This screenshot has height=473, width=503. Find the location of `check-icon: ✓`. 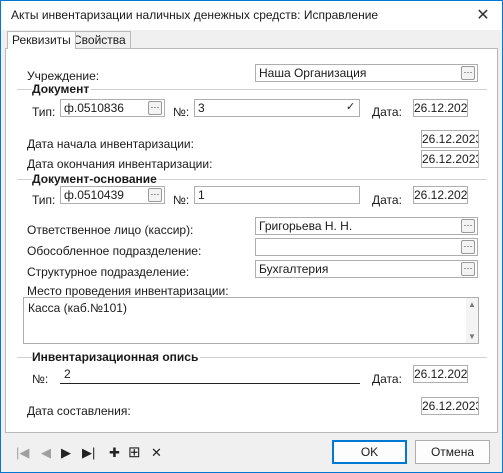

check-icon: ✓ is located at coordinates (350, 106).